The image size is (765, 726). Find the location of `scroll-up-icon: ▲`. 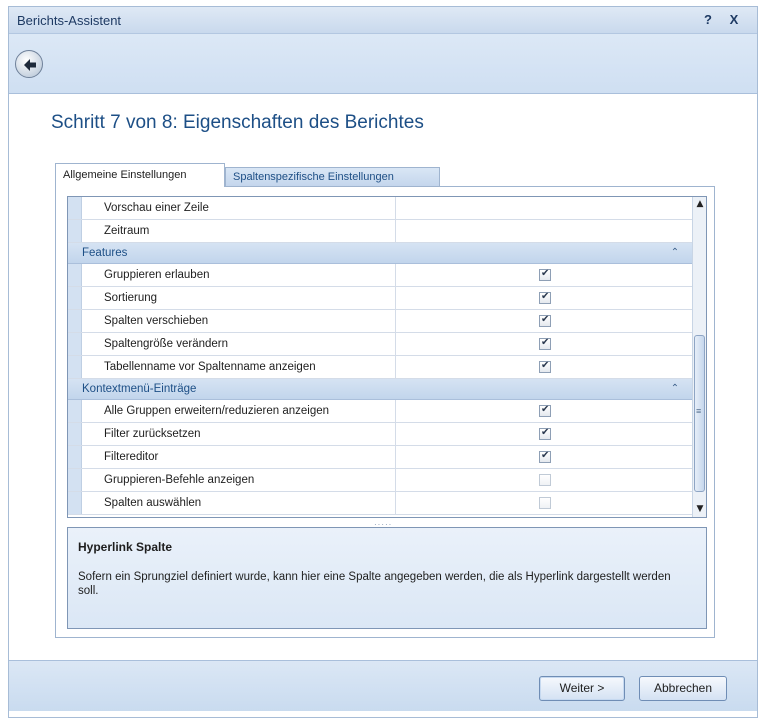

scroll-up-icon: ▲ is located at coordinates (699, 204).